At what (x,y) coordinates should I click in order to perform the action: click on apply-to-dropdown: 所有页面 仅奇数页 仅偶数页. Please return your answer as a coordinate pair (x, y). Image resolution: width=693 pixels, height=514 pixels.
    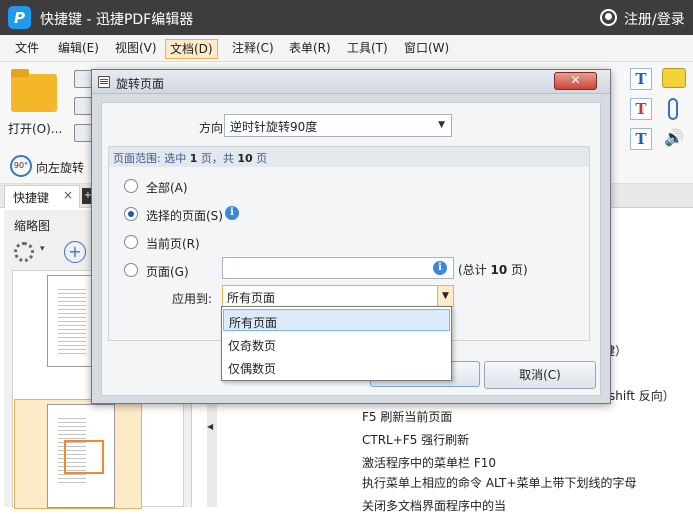
    Looking at the image, I should click on (336, 343).